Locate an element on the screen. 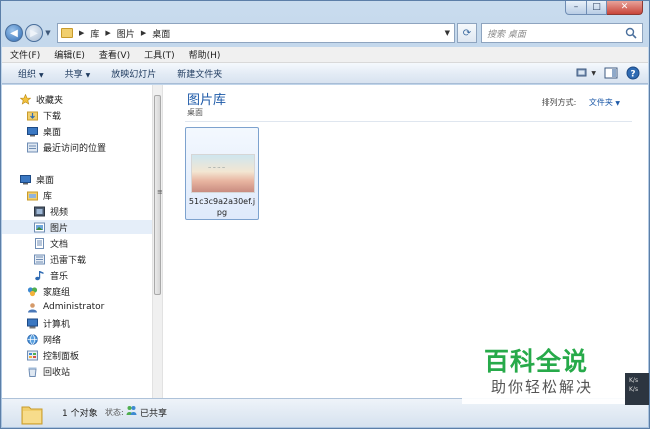  breadcrumb-desktop: 桌面 is located at coordinates (161, 33).